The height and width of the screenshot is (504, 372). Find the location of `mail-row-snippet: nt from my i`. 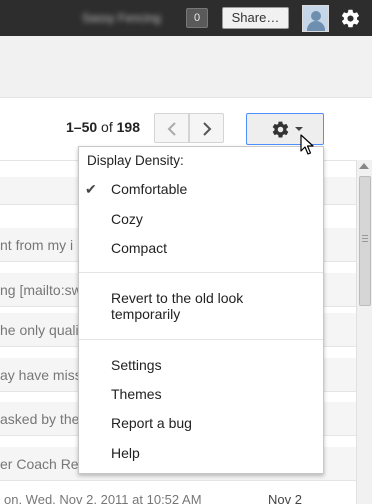

mail-row-snippet: nt from my i is located at coordinates (37, 245).